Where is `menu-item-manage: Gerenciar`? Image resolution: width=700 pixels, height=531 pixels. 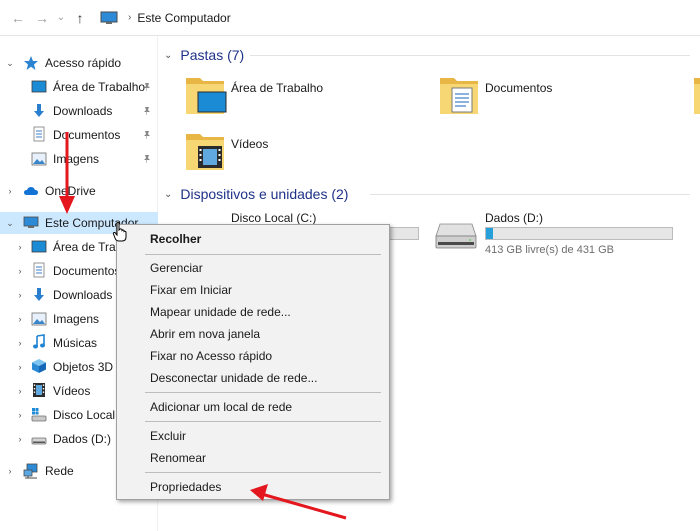 menu-item-manage: Gerenciar is located at coordinates (253, 268).